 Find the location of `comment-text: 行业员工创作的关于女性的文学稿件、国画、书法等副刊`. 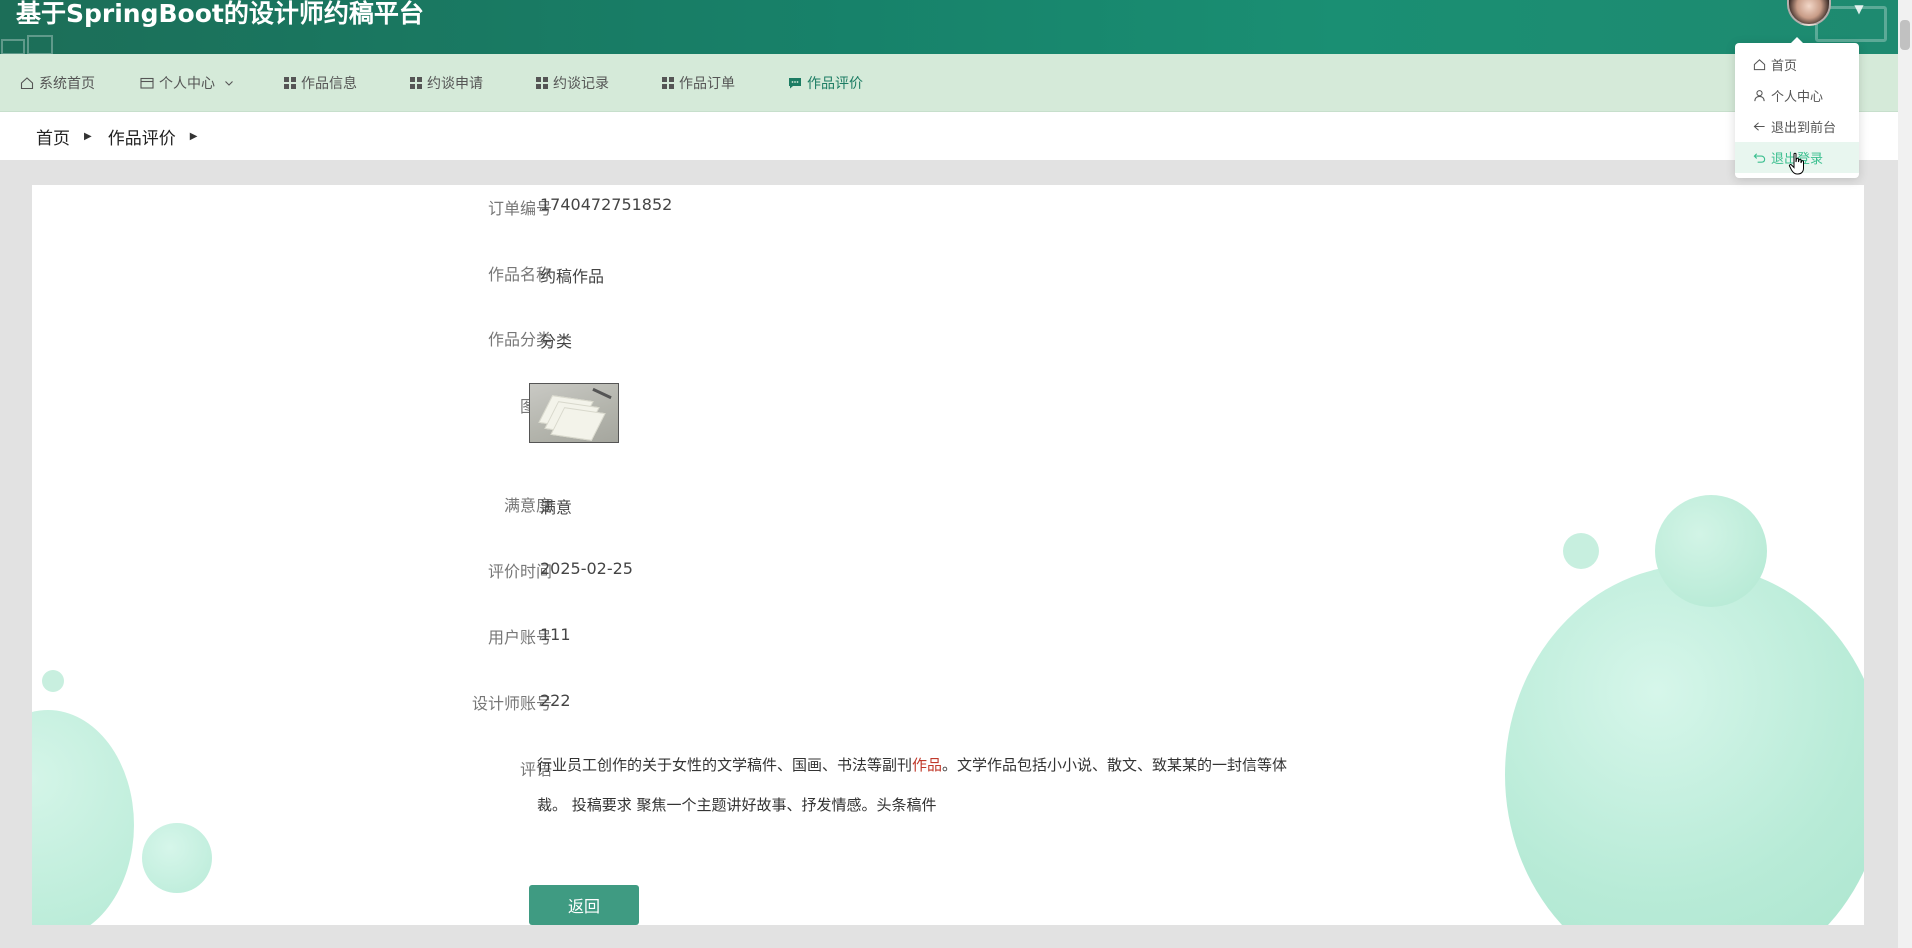

comment-text: 行业员工创作的关于女性的文学稿件、国画、书法等副刊 is located at coordinates (725, 765).